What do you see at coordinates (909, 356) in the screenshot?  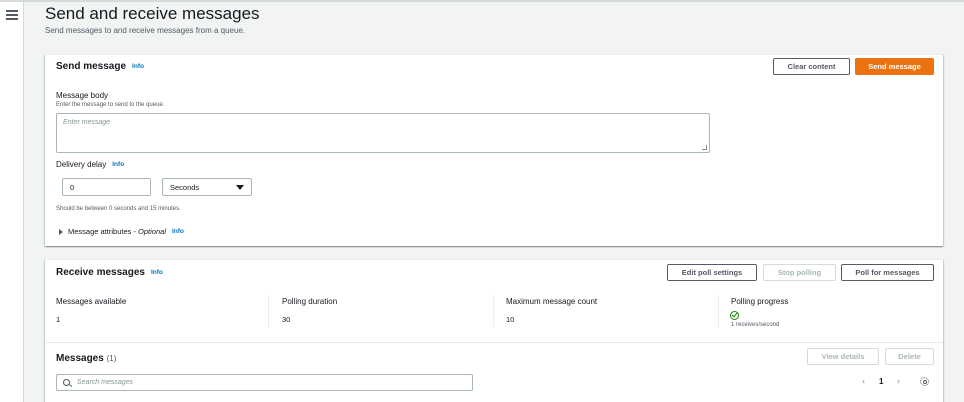 I see `delete-button: Delete` at bounding box center [909, 356].